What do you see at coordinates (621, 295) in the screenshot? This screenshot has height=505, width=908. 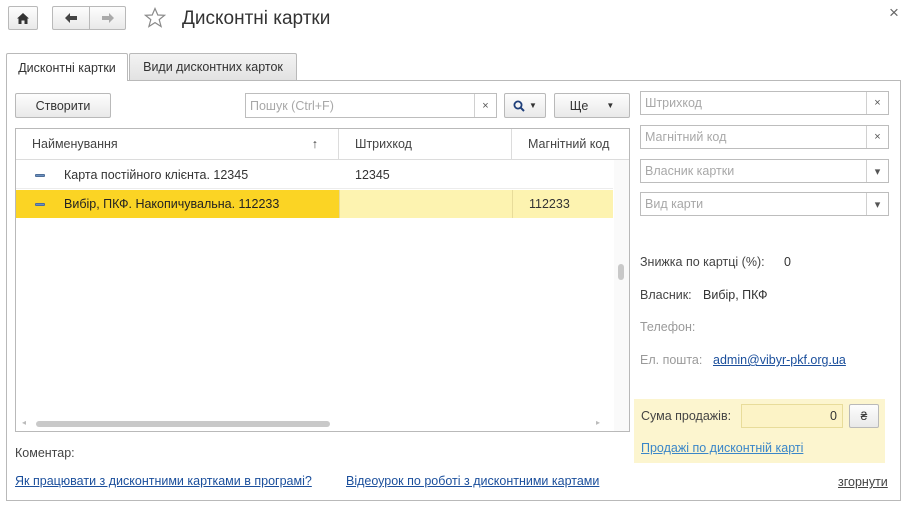 I see `vertical-scrollbar` at bounding box center [621, 295].